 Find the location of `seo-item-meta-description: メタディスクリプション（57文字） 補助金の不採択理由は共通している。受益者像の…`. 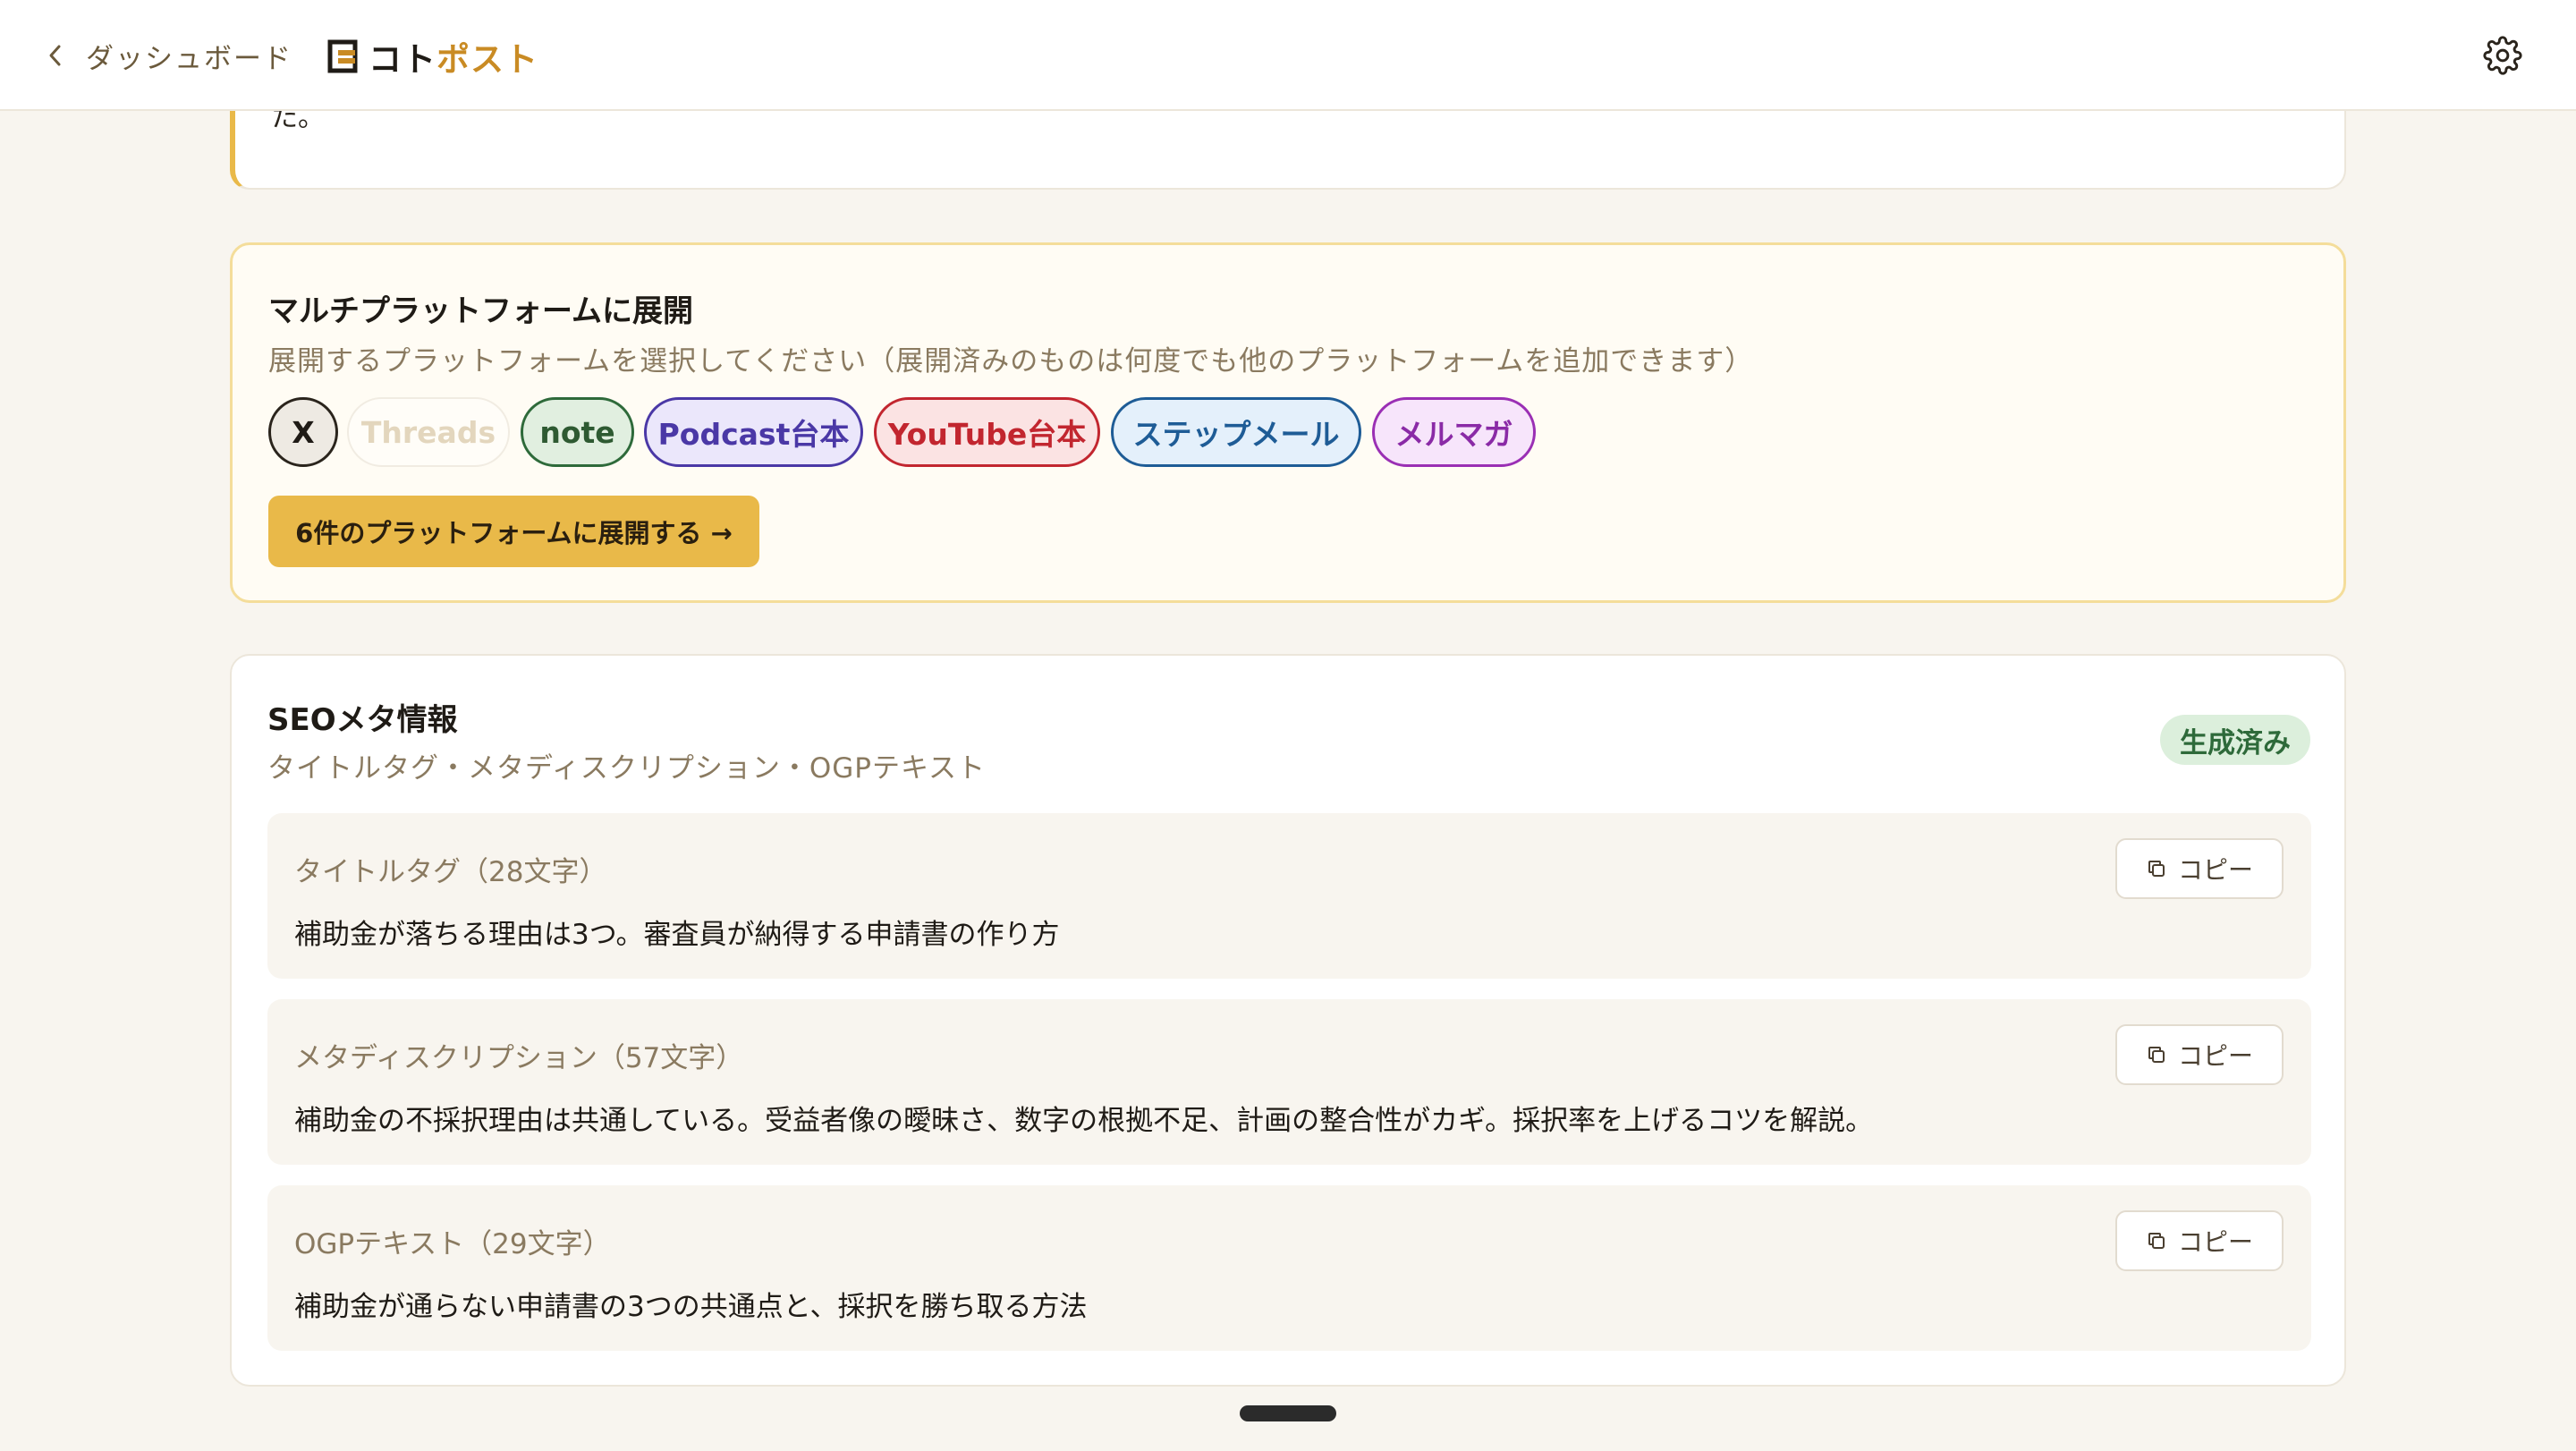

seo-item-meta-description: メタディスクリプション（57文字） 補助金の不採択理由は共通している。受益者像の… is located at coordinates (1289, 1082).